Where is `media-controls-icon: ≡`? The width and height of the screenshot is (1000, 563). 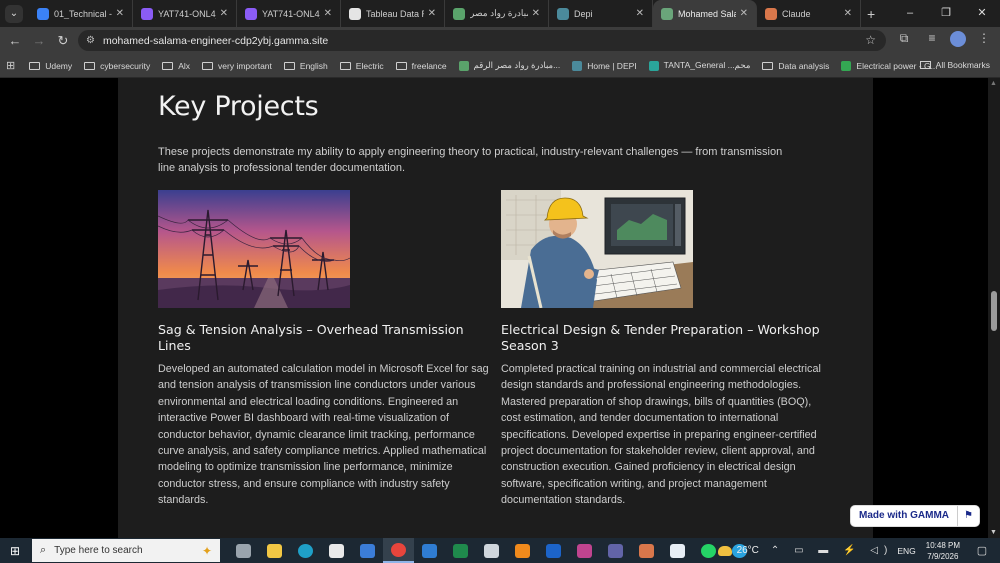
media-controls-icon: ≡ is located at coordinates (932, 39).